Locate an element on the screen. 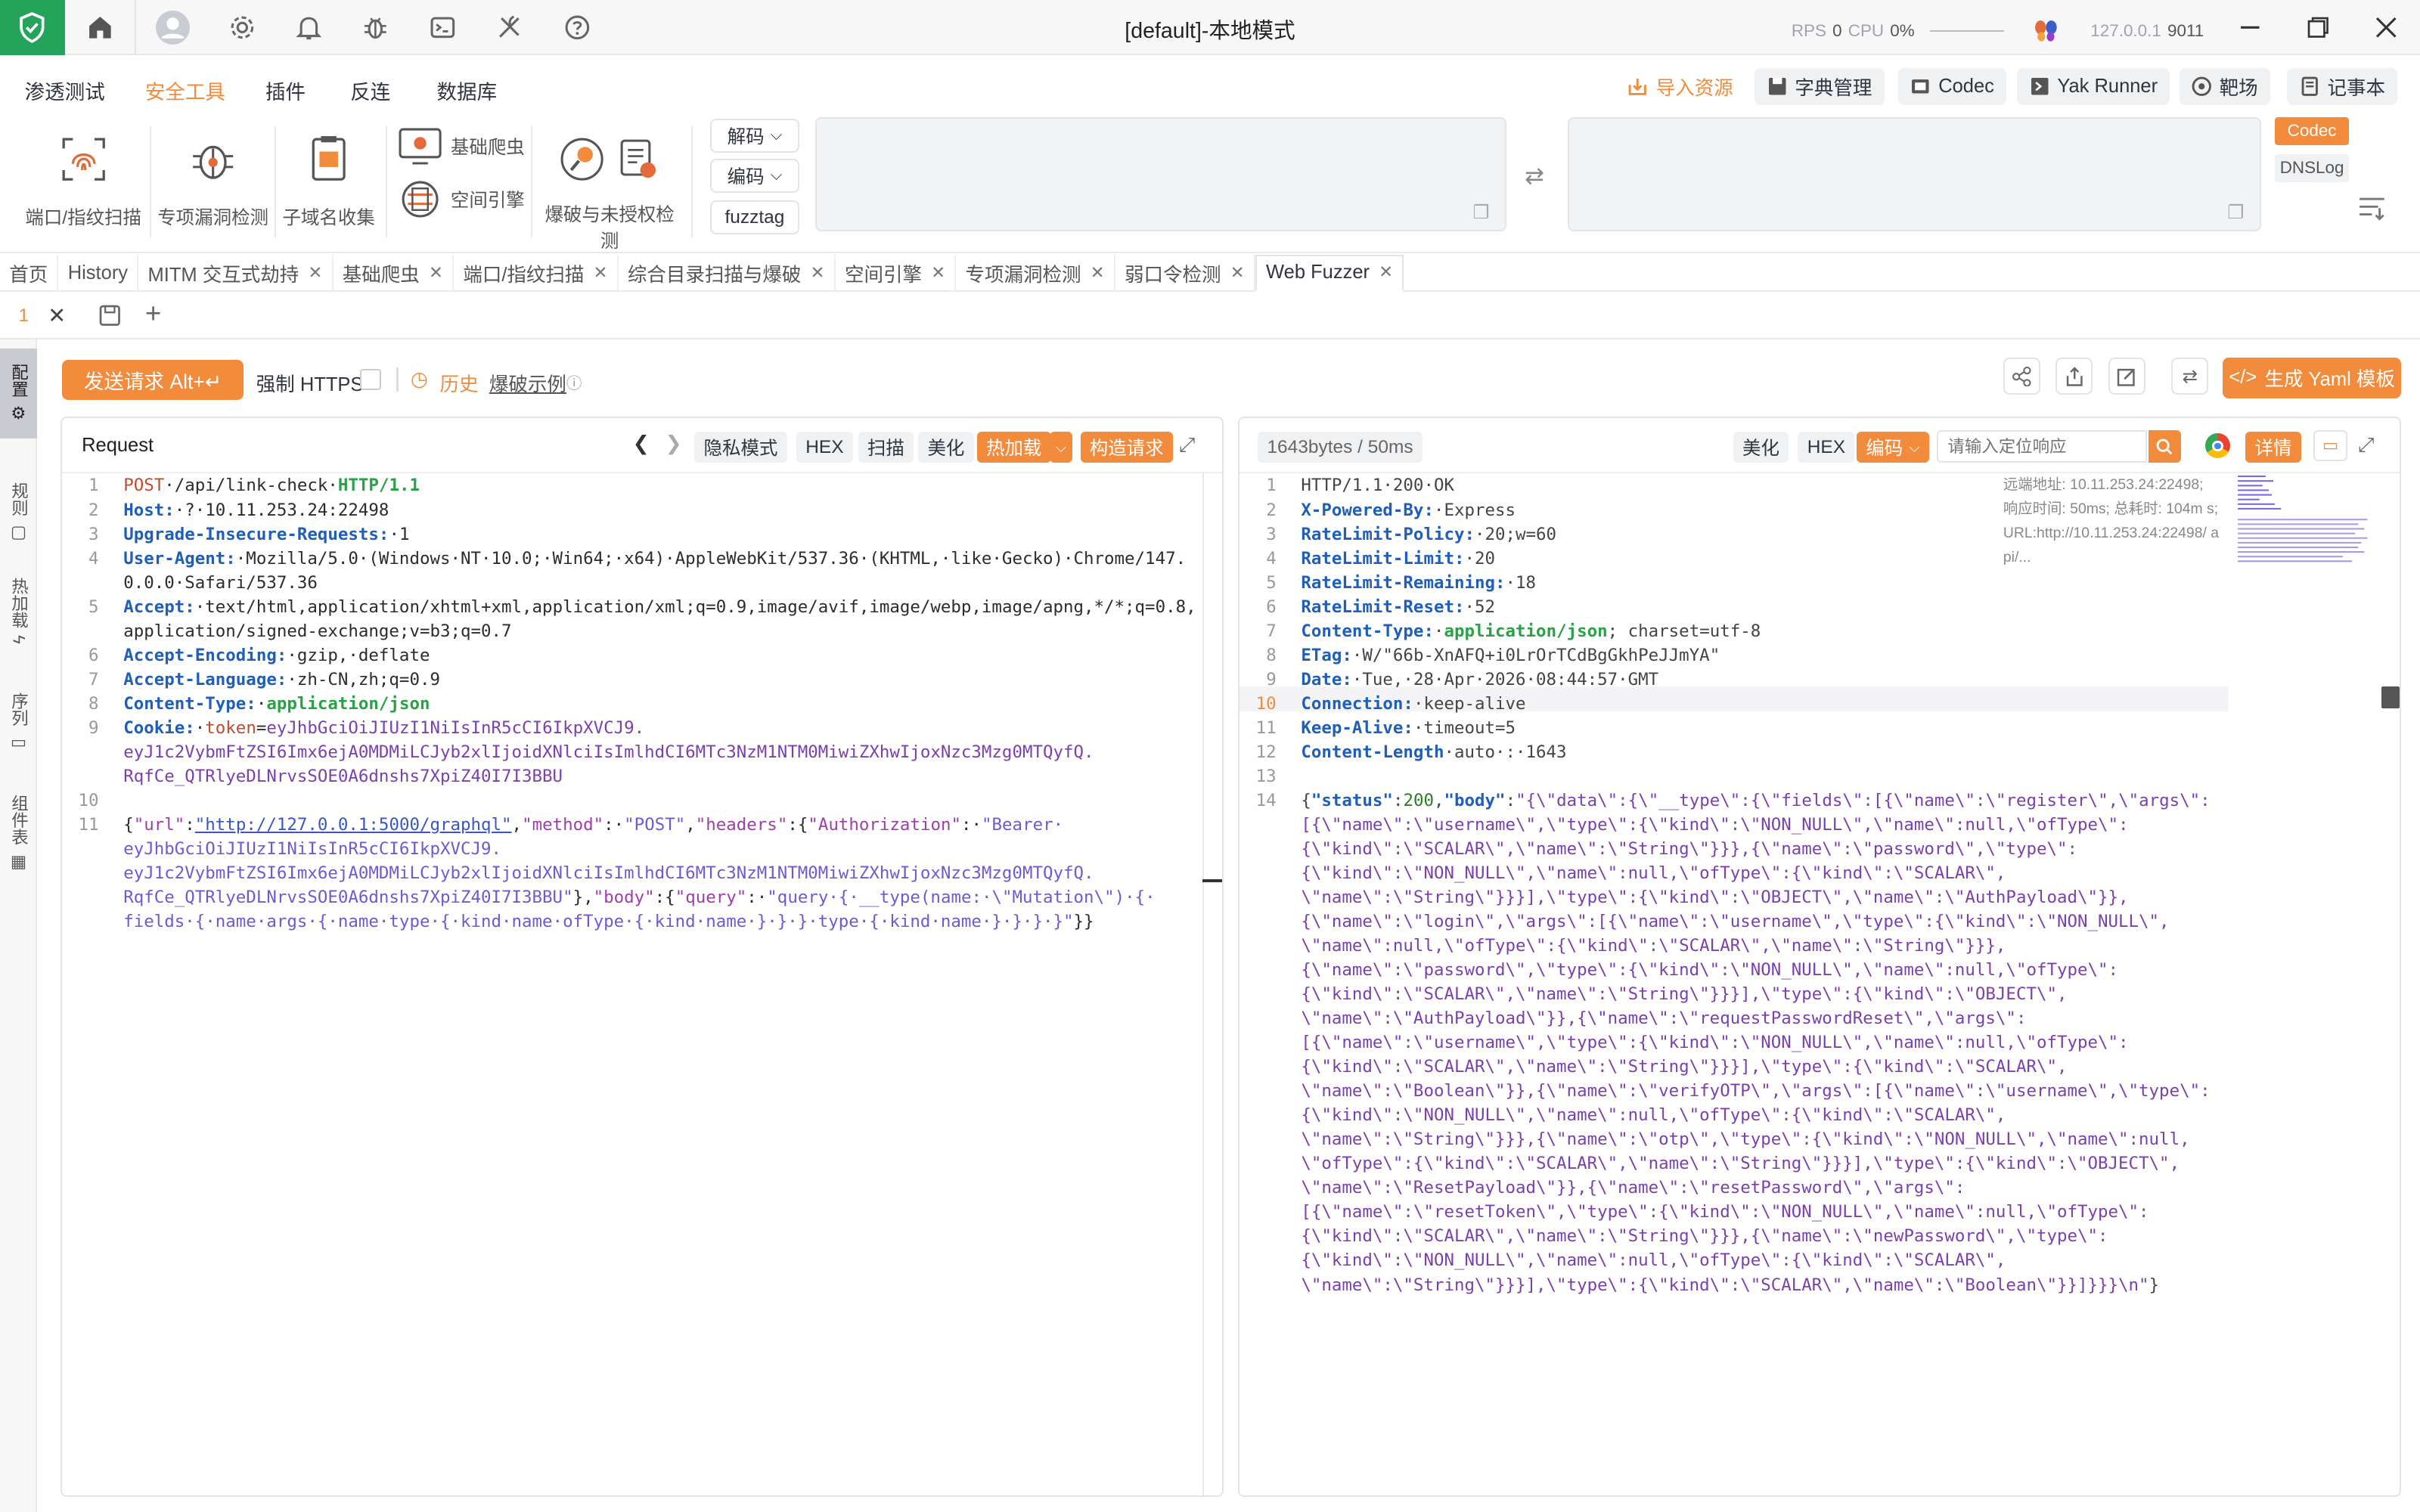  close-window-icon is located at coordinates (2386, 28).